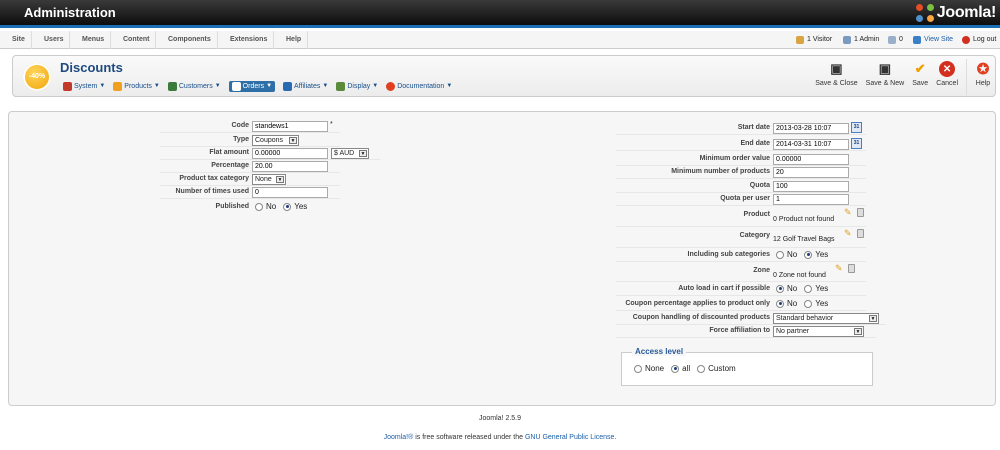 The width and height of the screenshot is (1000, 450). What do you see at coordinates (675, 368) in the screenshot?
I see `access-all-radio` at bounding box center [675, 368].